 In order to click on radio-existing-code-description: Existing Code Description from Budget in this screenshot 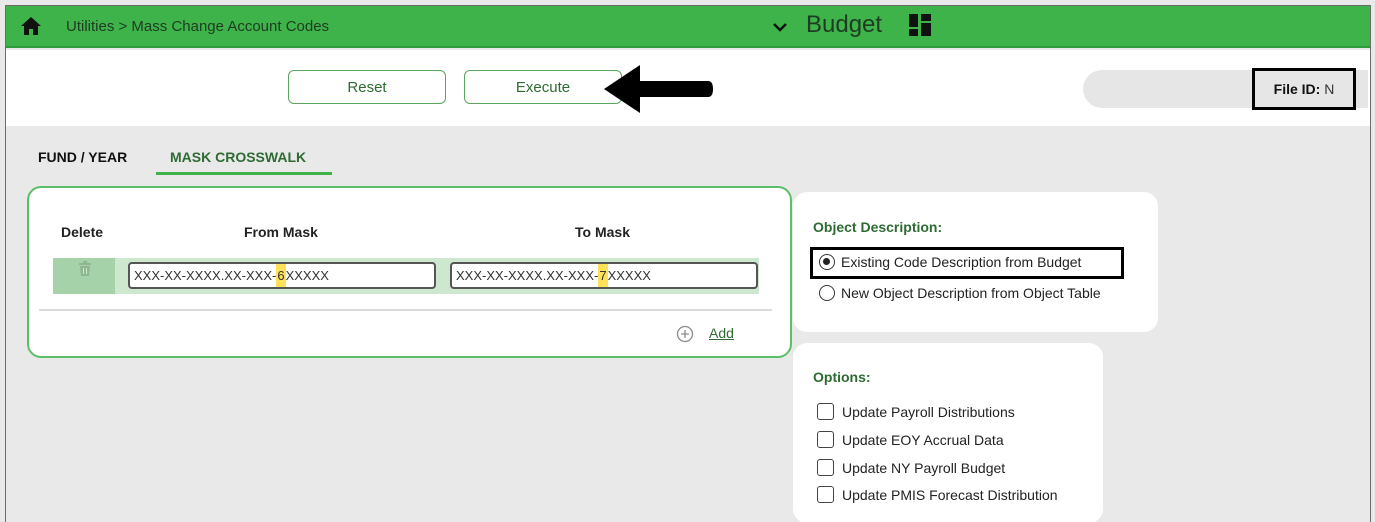, I will do `click(950, 262)`.